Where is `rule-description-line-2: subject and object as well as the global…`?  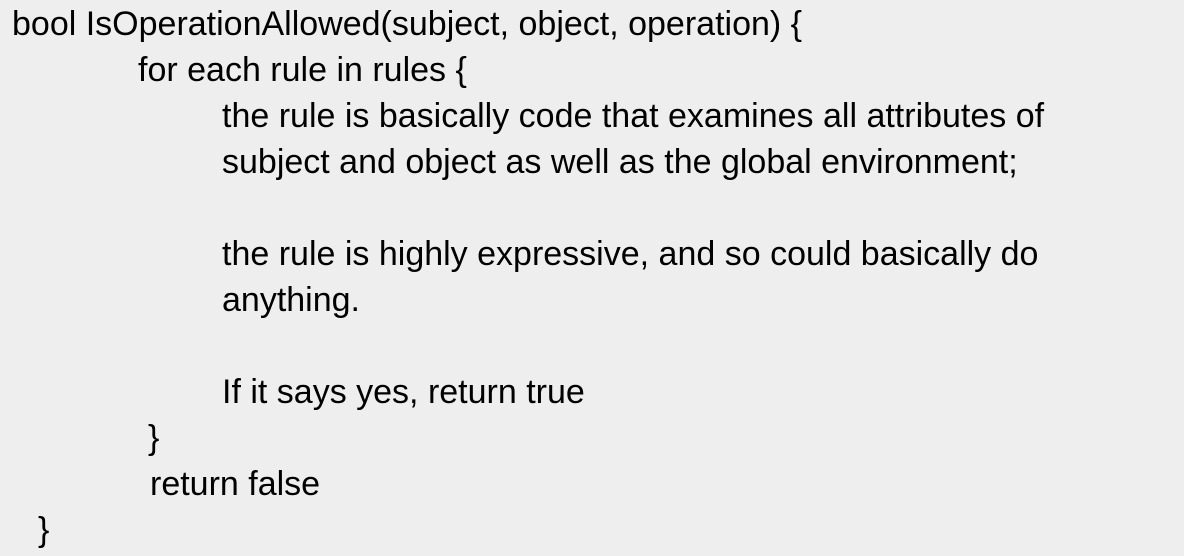
rule-description-line-2: subject and object as well as the global… is located at coordinates (620, 162).